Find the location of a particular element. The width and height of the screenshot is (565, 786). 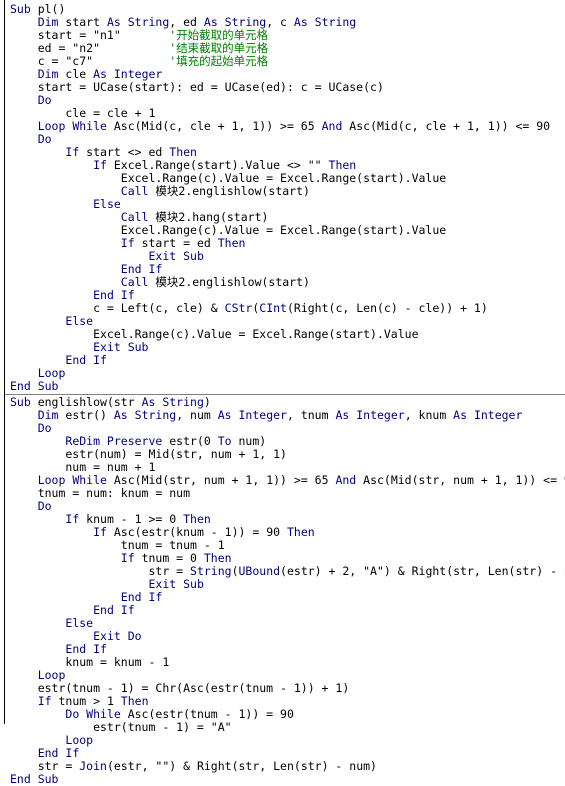

code-token-kw: As Integer is located at coordinates (488, 415).